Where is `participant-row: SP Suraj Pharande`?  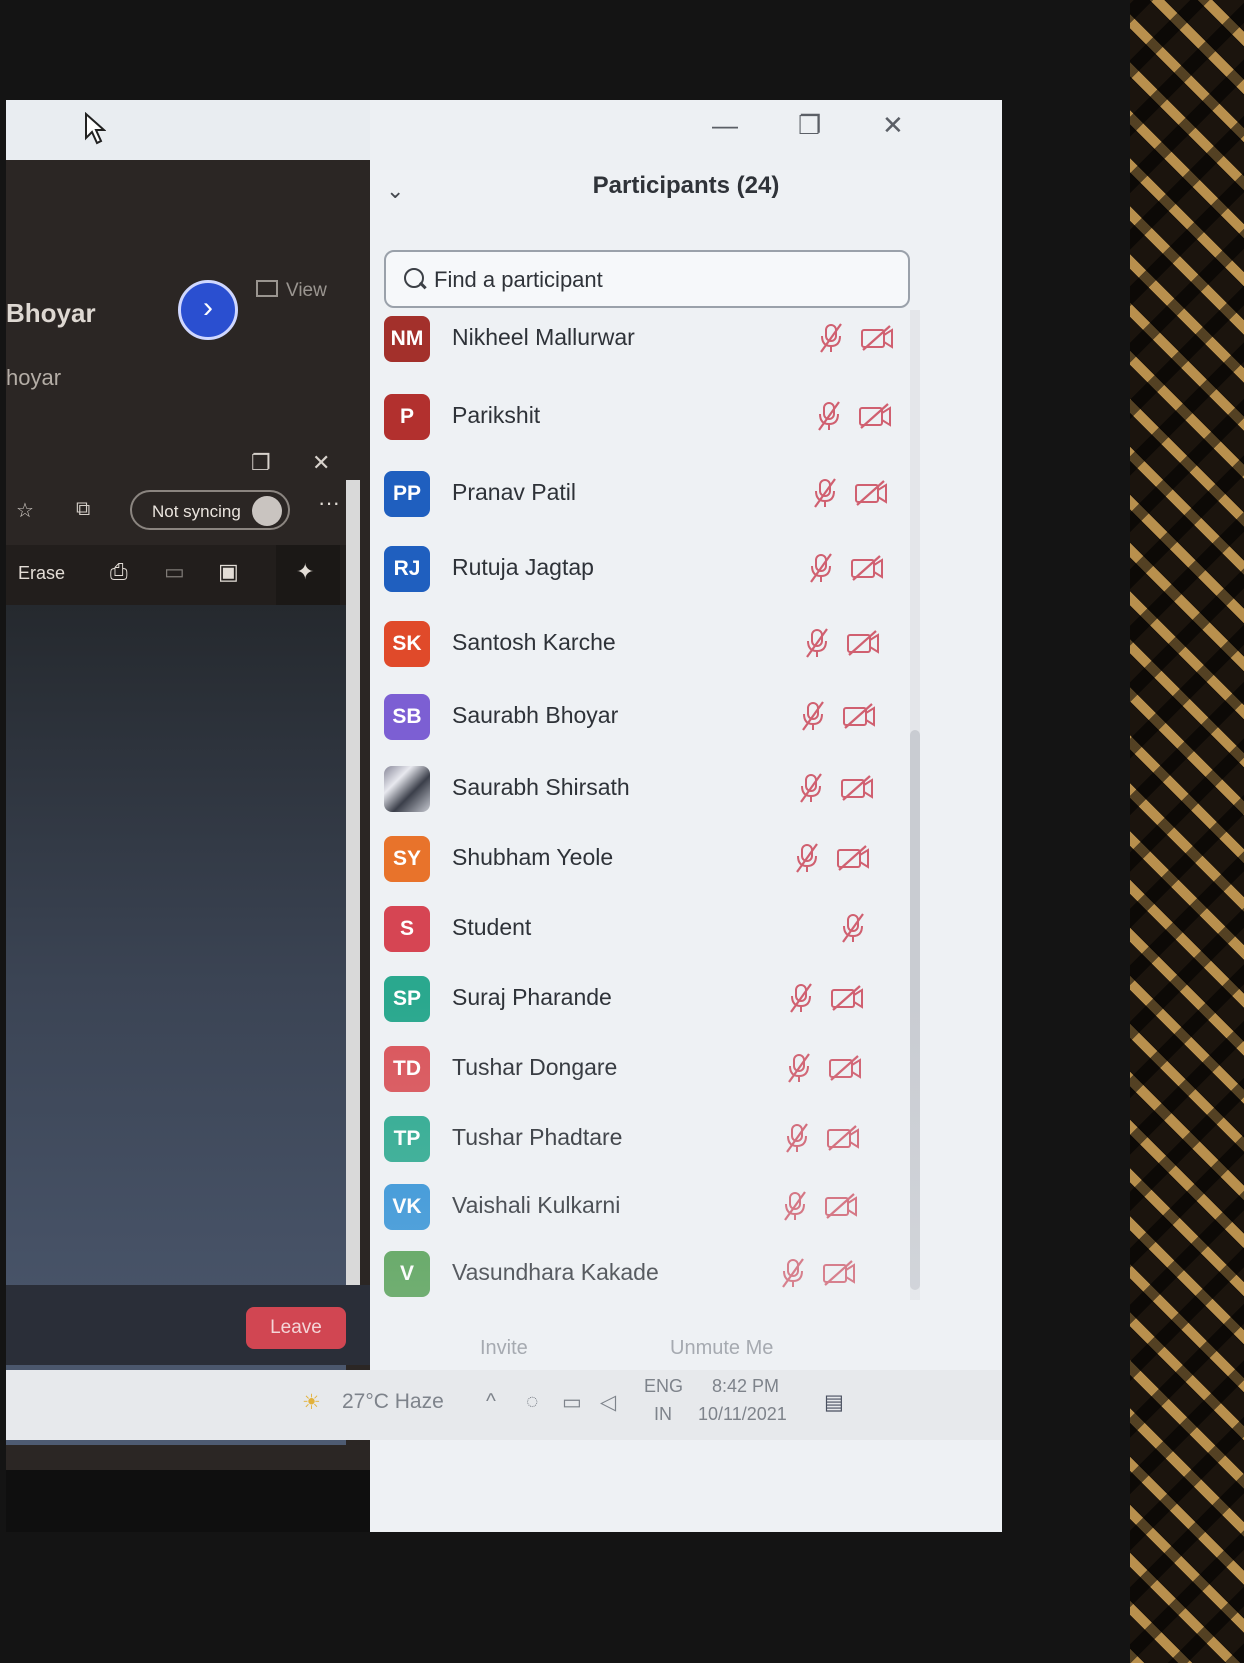
participant-row: SP Suraj Pharande is located at coordinates (650, 1000).